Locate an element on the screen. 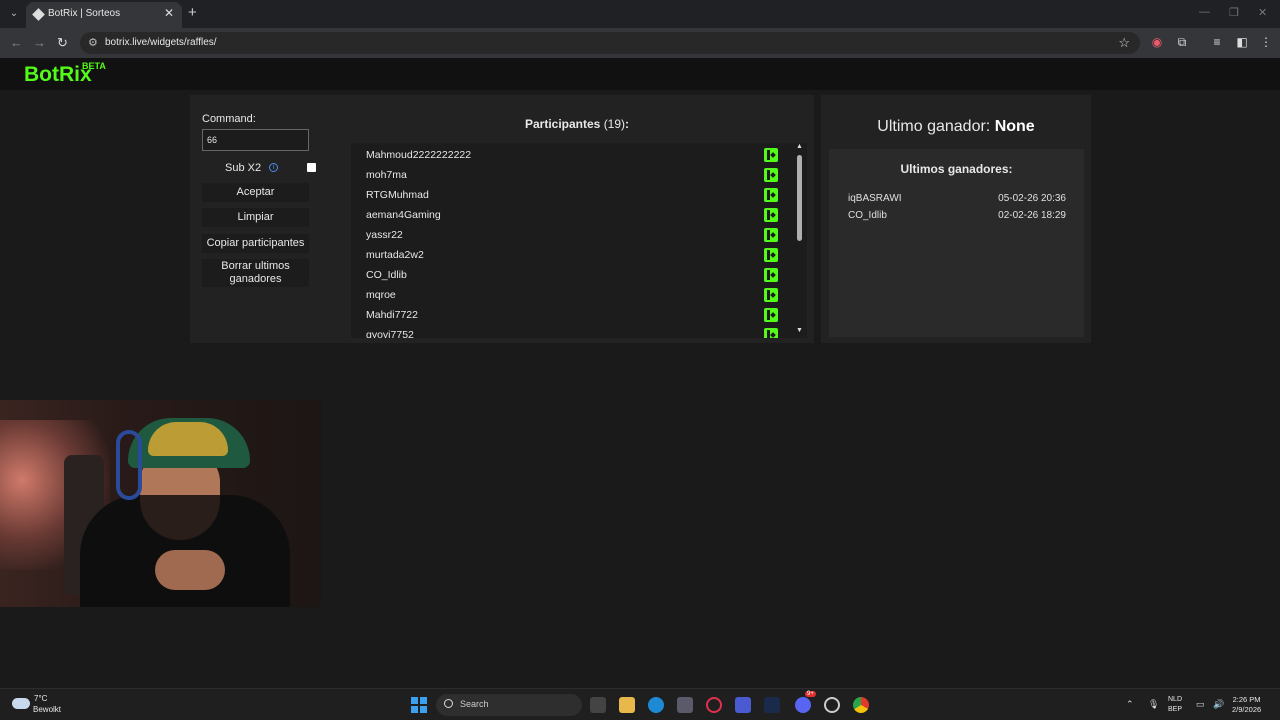 The width and height of the screenshot is (1280, 720). participants-label: Participantes is located at coordinates (562, 124).